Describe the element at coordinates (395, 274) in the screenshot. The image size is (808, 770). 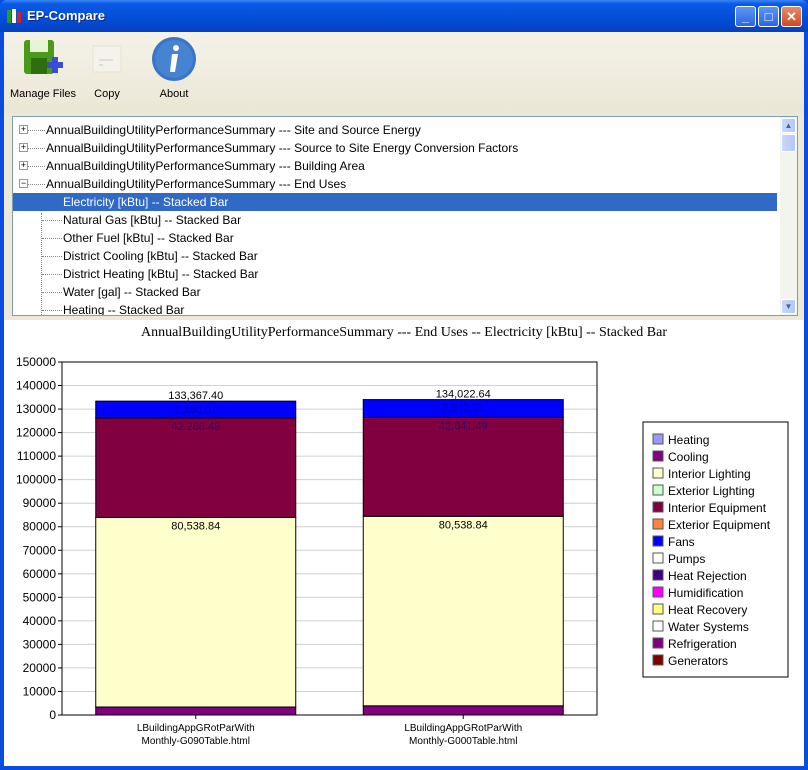
I see `tree-leaf: District Heating [kBtu] -- Stacked Bar` at that location.